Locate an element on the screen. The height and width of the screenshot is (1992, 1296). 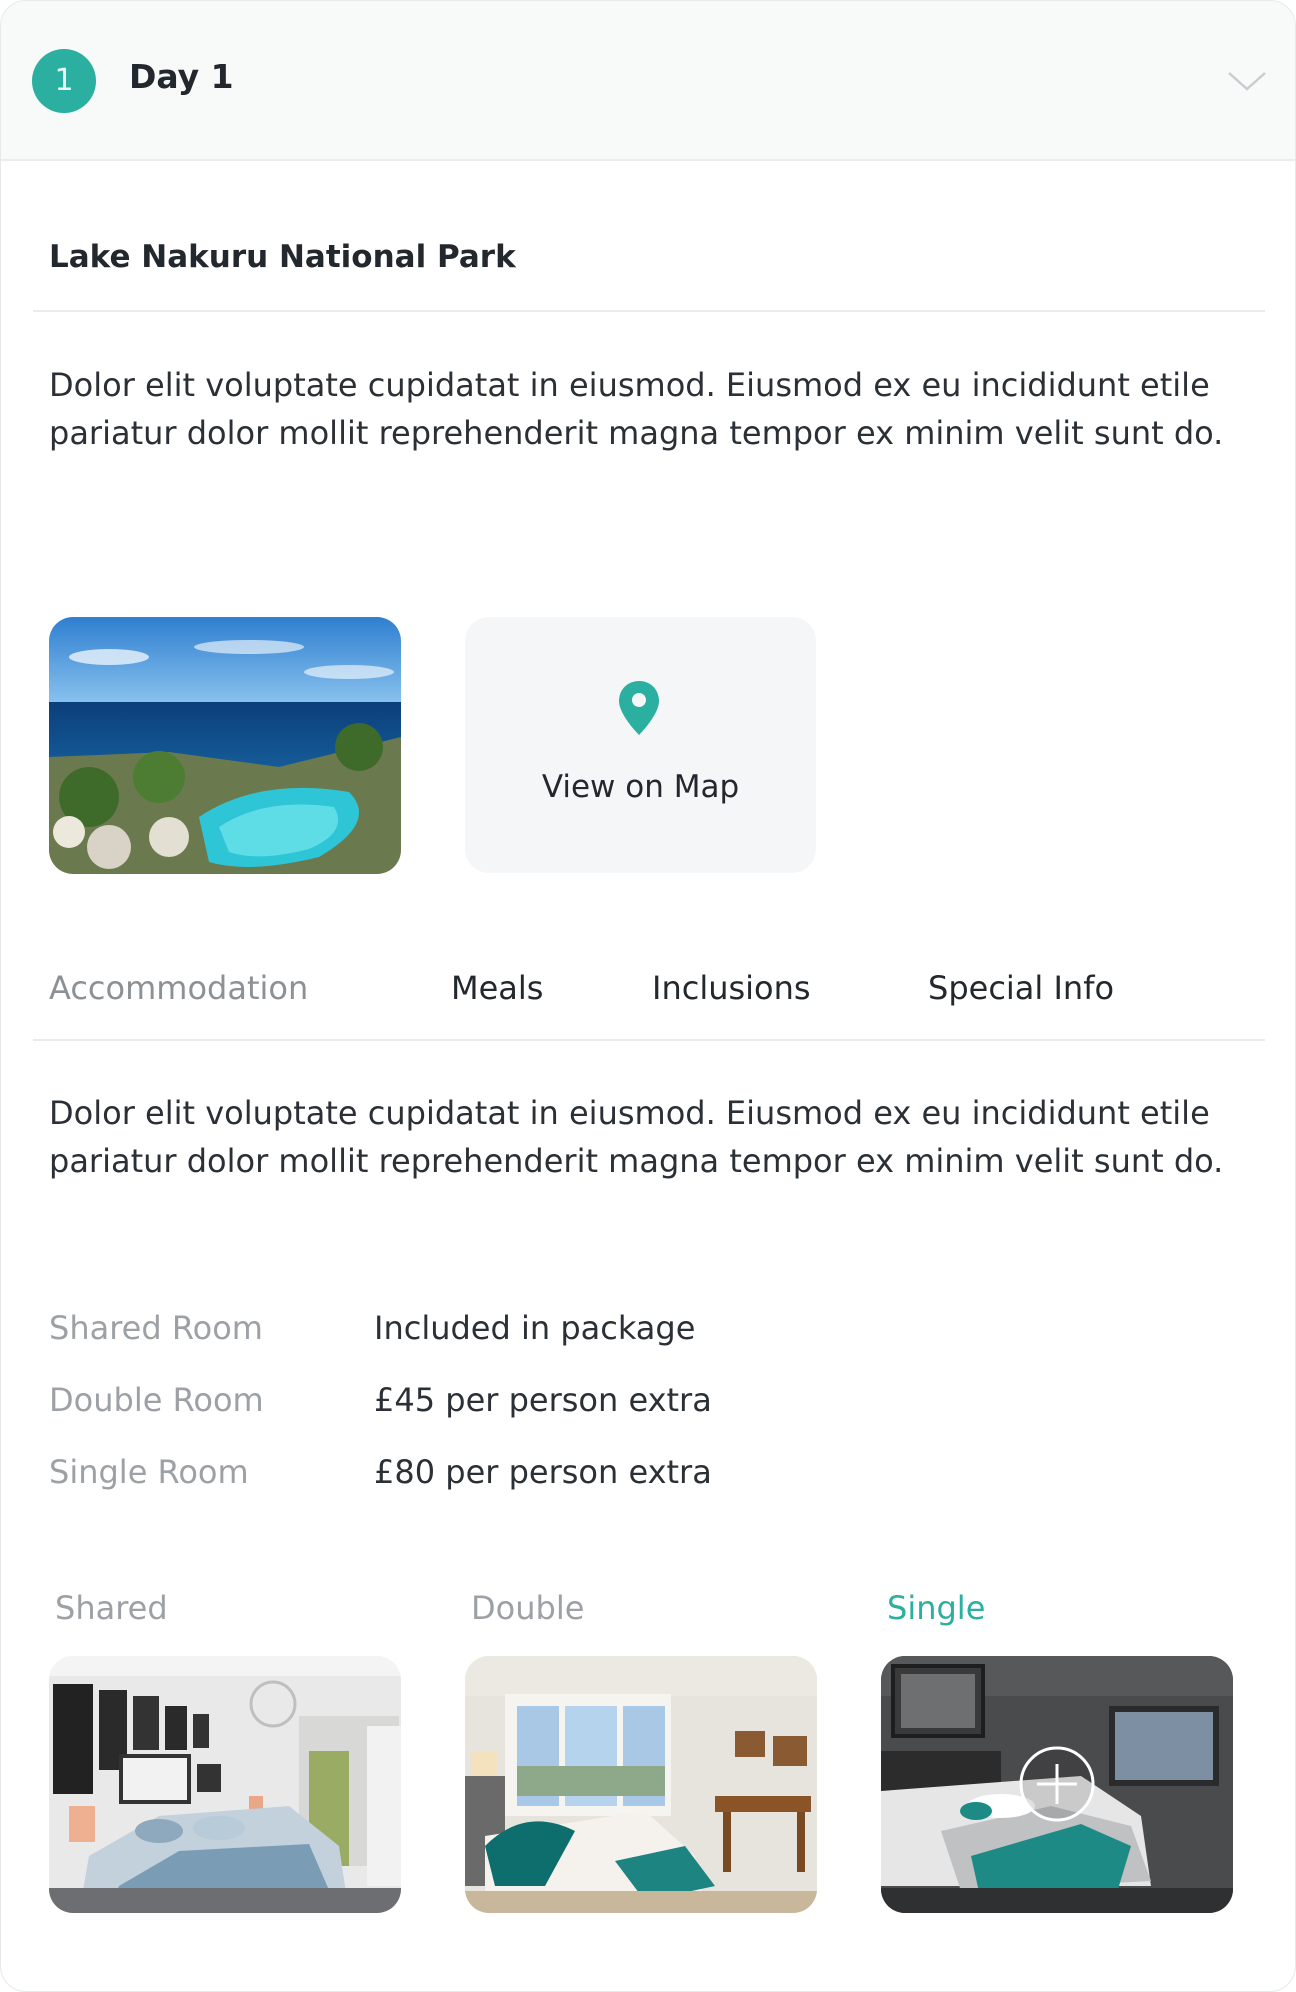
room-label: Shared Room is located at coordinates (156, 1328).